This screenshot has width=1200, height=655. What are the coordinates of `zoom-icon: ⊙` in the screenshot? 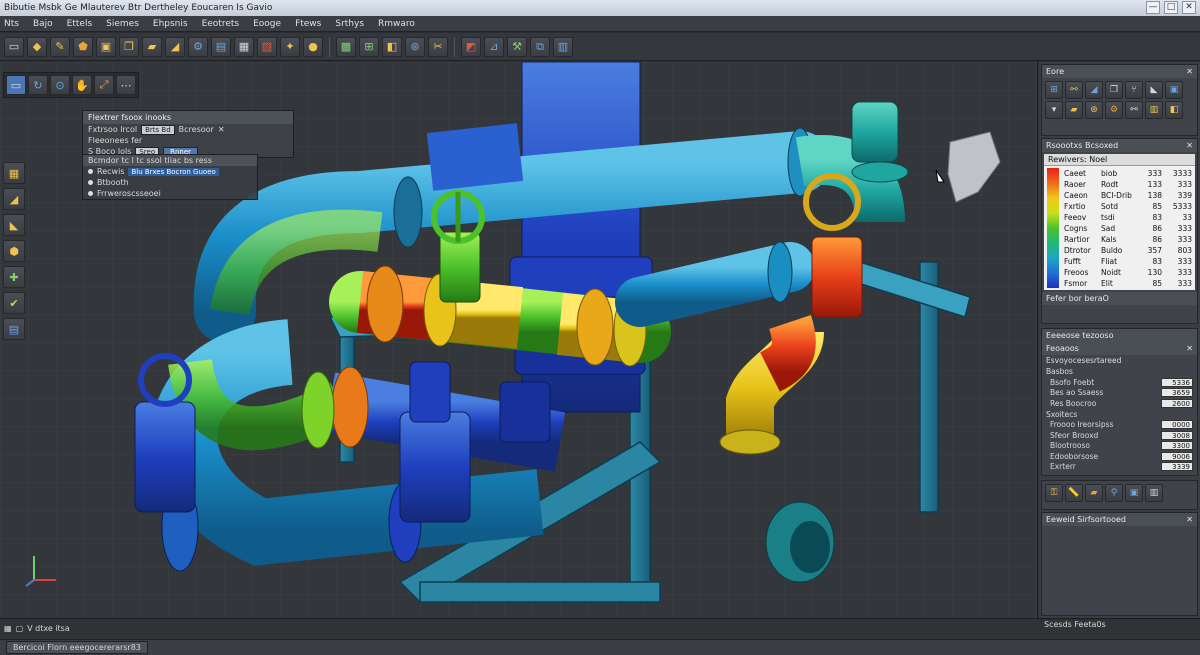 It's located at (60, 85).